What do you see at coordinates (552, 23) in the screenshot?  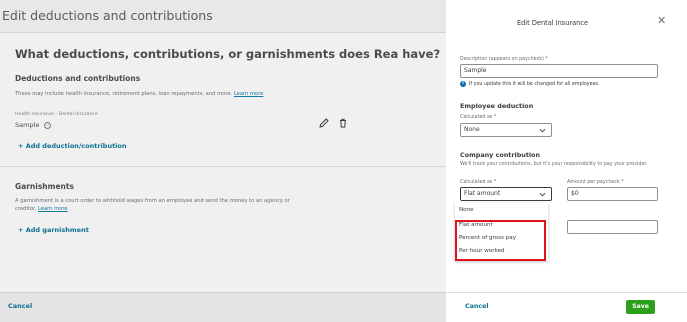 I see `panel-title: Edit Dental Insurance` at bounding box center [552, 23].